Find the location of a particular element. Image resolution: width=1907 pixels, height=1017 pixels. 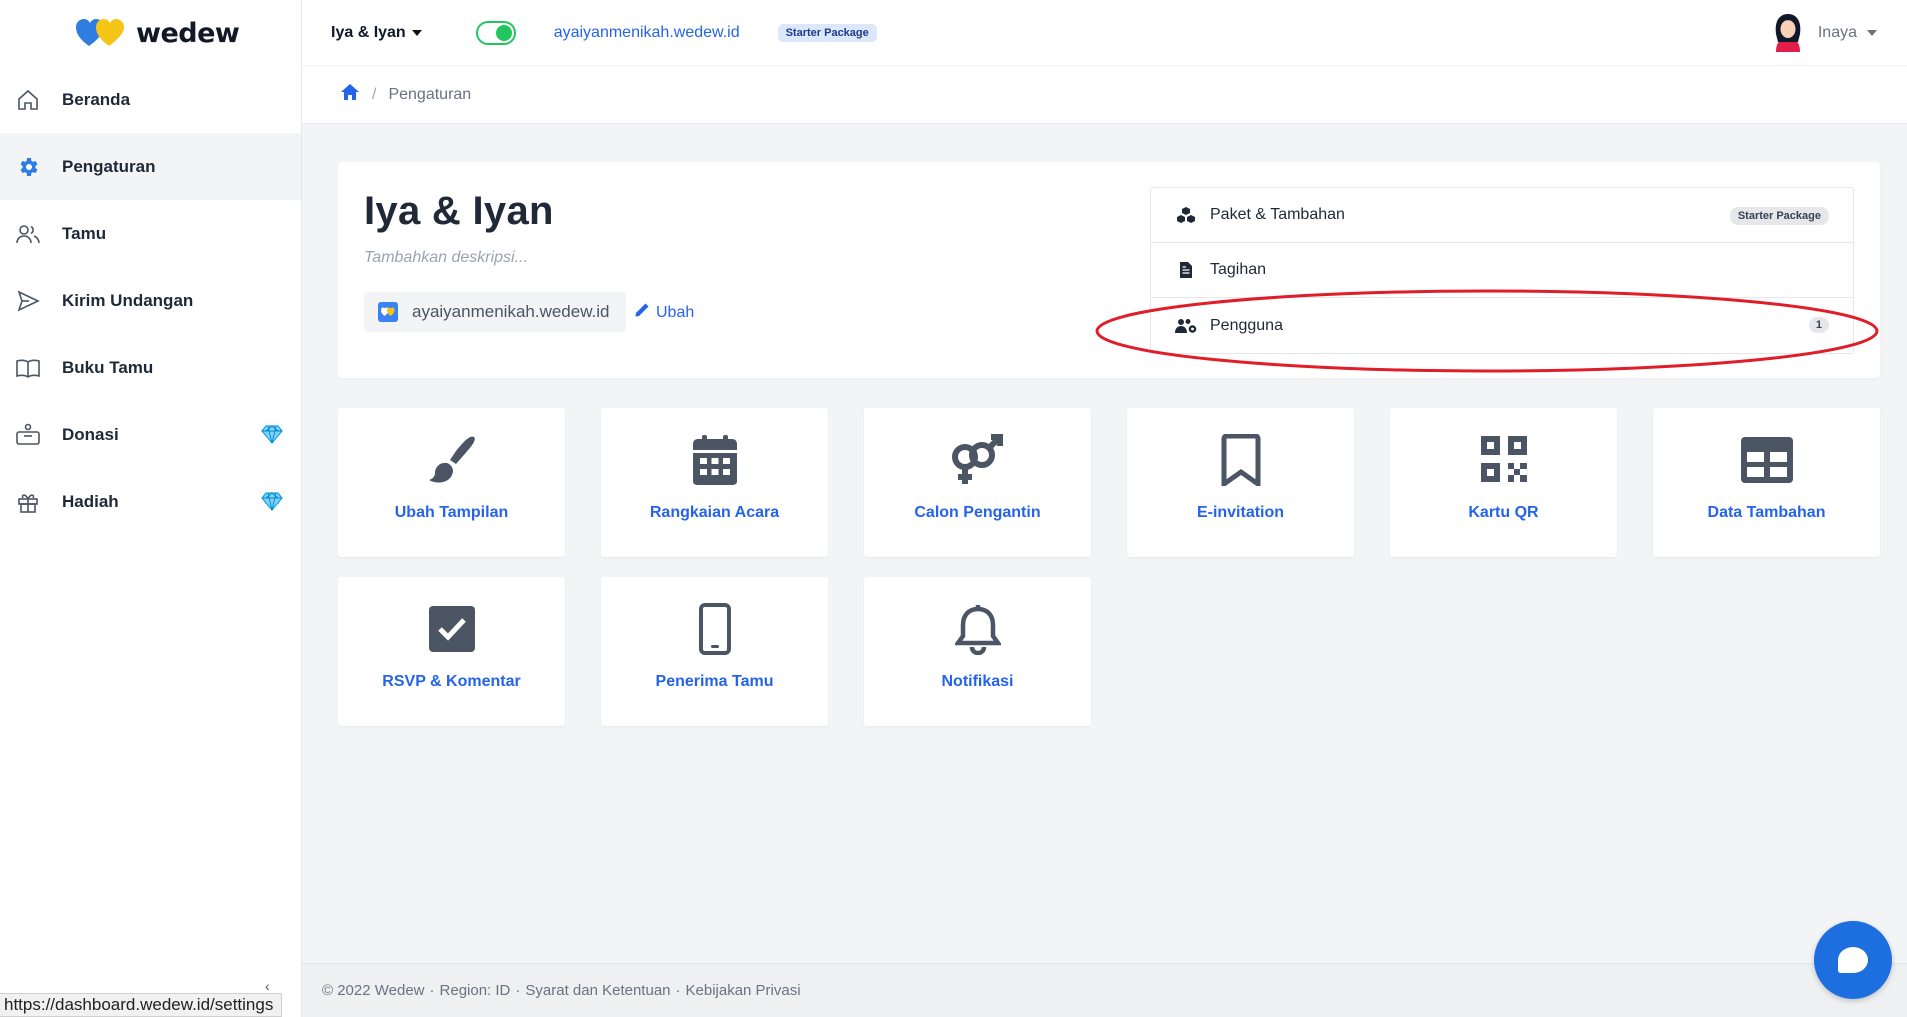

footer-copyright: © 2022 Wedew is located at coordinates (373, 990).